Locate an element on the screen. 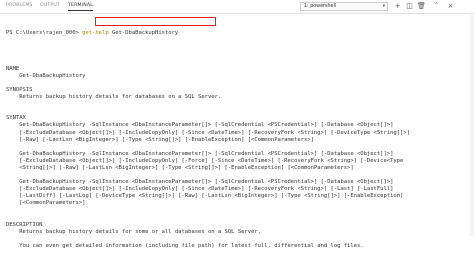  split-icon: ◫ is located at coordinates (409, 6).